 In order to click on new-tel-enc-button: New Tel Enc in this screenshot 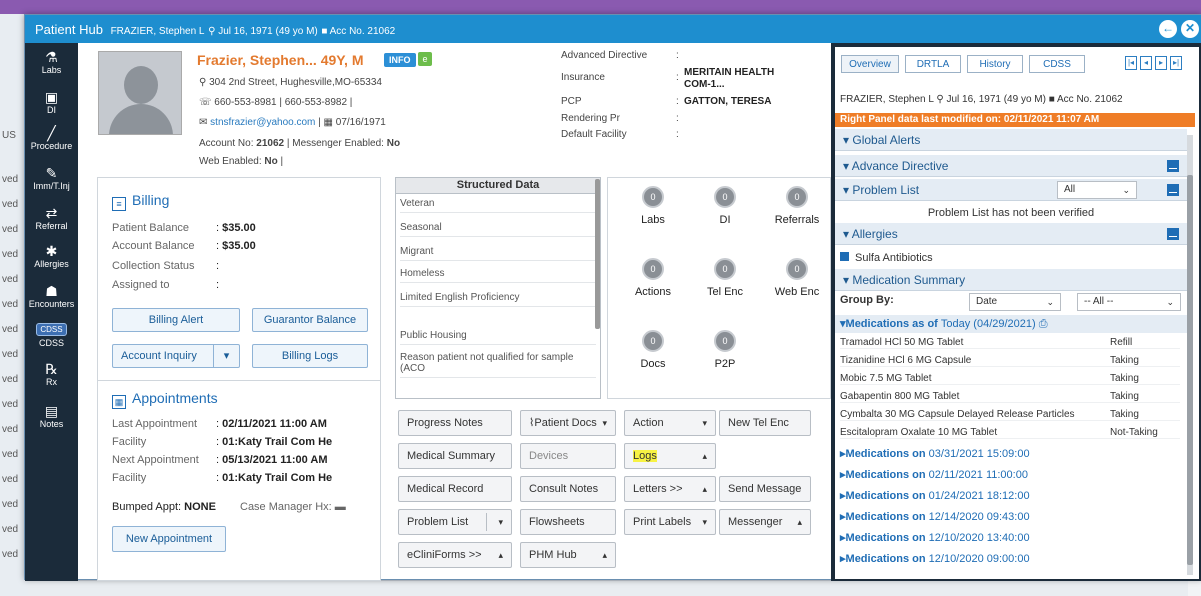, I will do `click(765, 423)`.